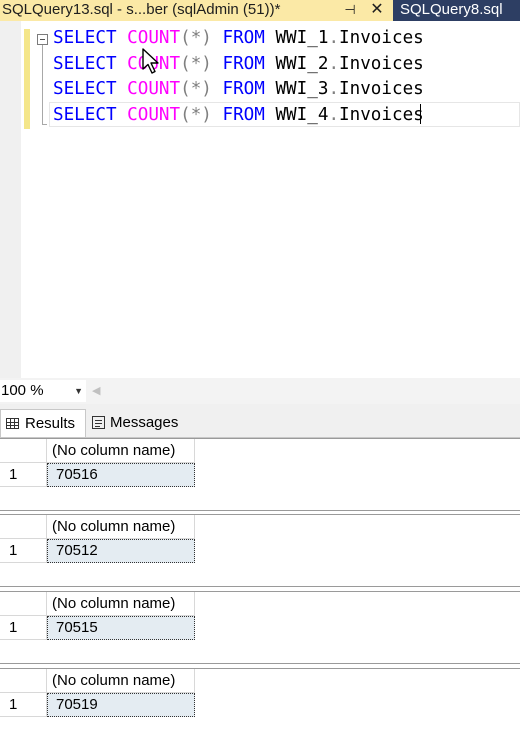 The width and height of the screenshot is (520, 736). Describe the element at coordinates (121, 628) in the screenshot. I see `result-cell: 70515` at that location.